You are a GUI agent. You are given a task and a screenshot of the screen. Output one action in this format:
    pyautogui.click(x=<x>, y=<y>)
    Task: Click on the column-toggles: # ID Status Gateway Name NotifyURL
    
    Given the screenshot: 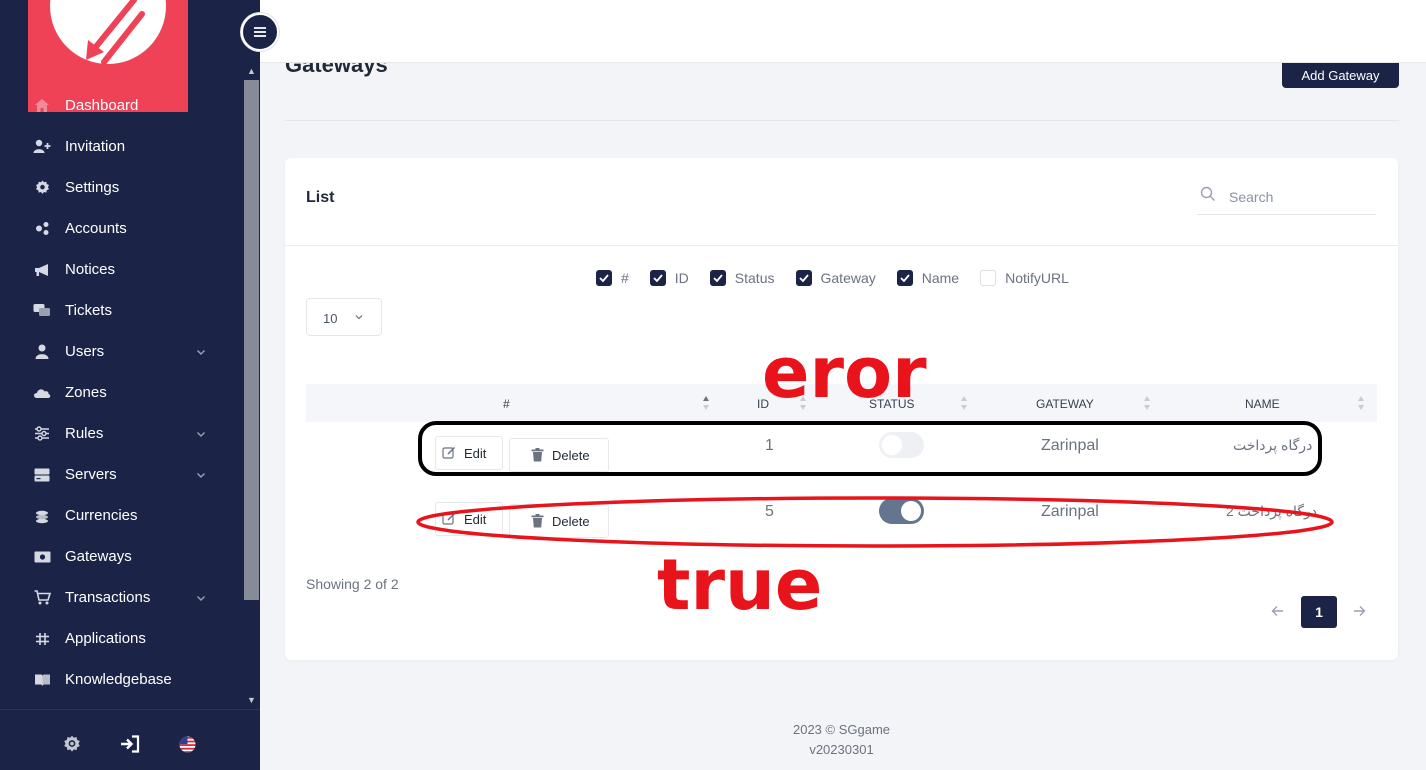 What is the action you would take?
    pyautogui.click(x=843, y=278)
    